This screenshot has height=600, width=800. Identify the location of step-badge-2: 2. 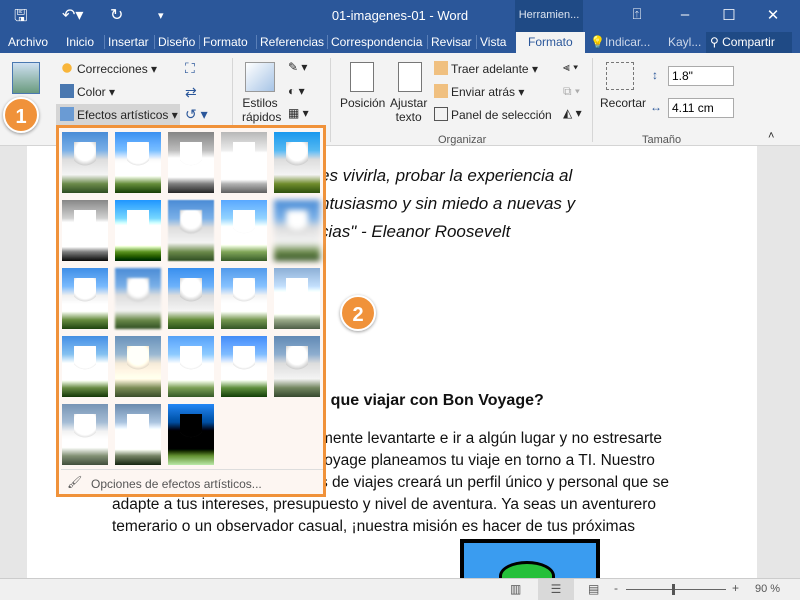
(358, 313).